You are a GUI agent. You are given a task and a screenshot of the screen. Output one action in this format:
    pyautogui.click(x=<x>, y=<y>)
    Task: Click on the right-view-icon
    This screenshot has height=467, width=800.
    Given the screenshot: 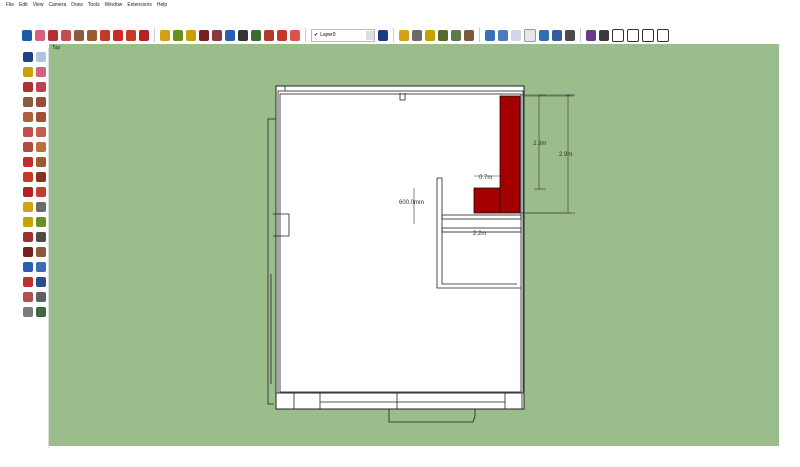 What is the action you would take?
    pyautogui.click(x=633, y=35)
    